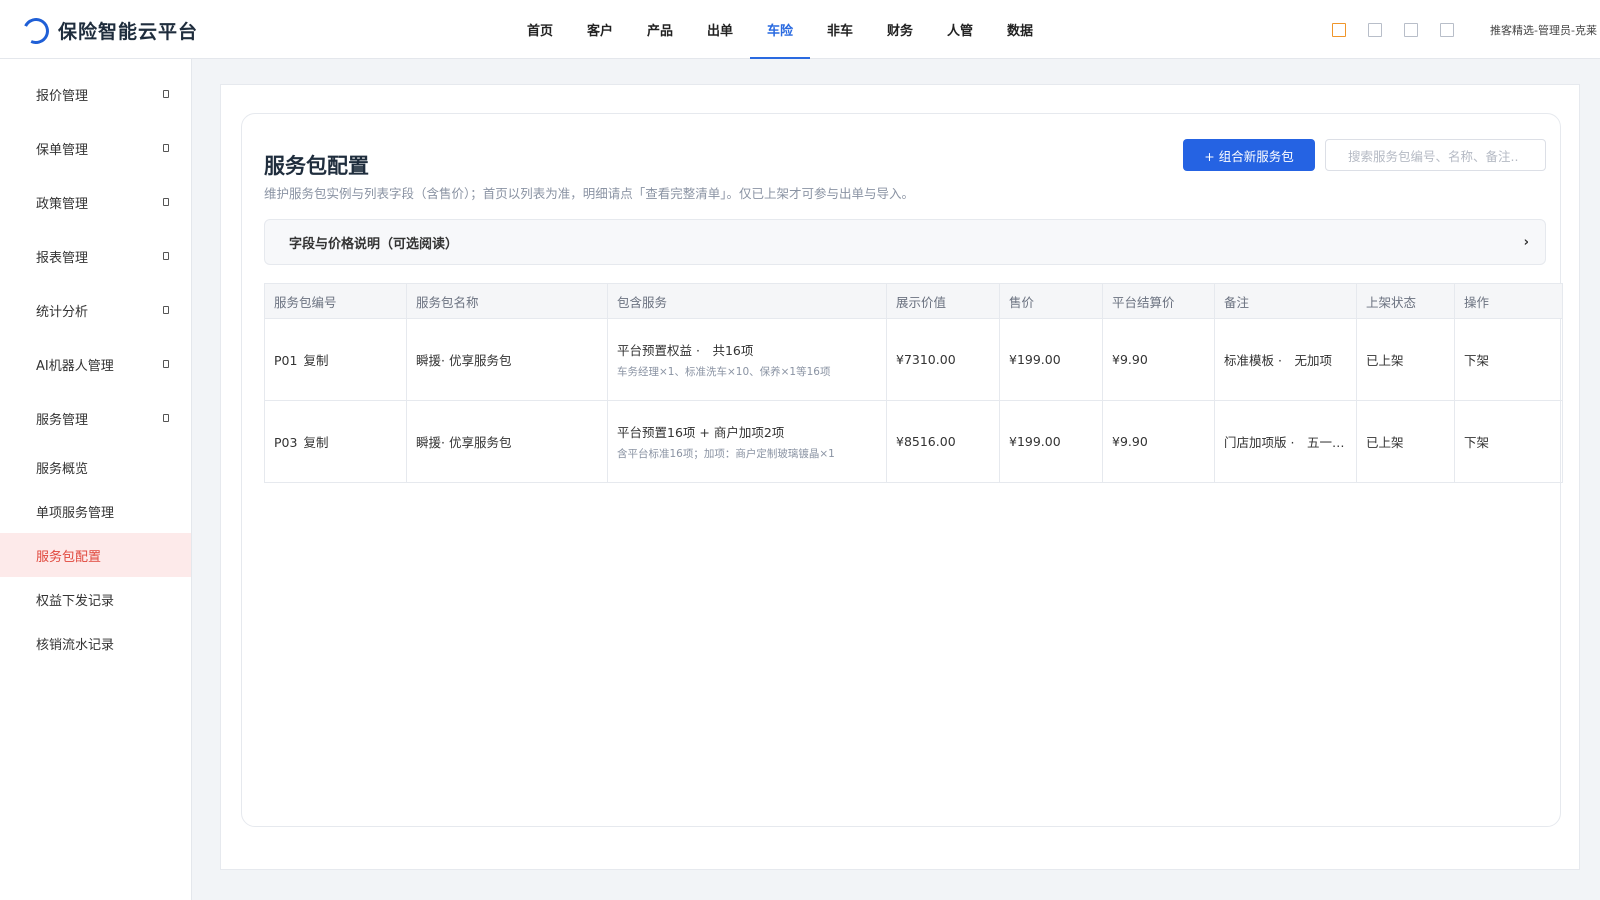  Describe the element at coordinates (95, 599) in the screenshot. I see `sidebar-sub-rights-records: 权益下发记录` at that location.